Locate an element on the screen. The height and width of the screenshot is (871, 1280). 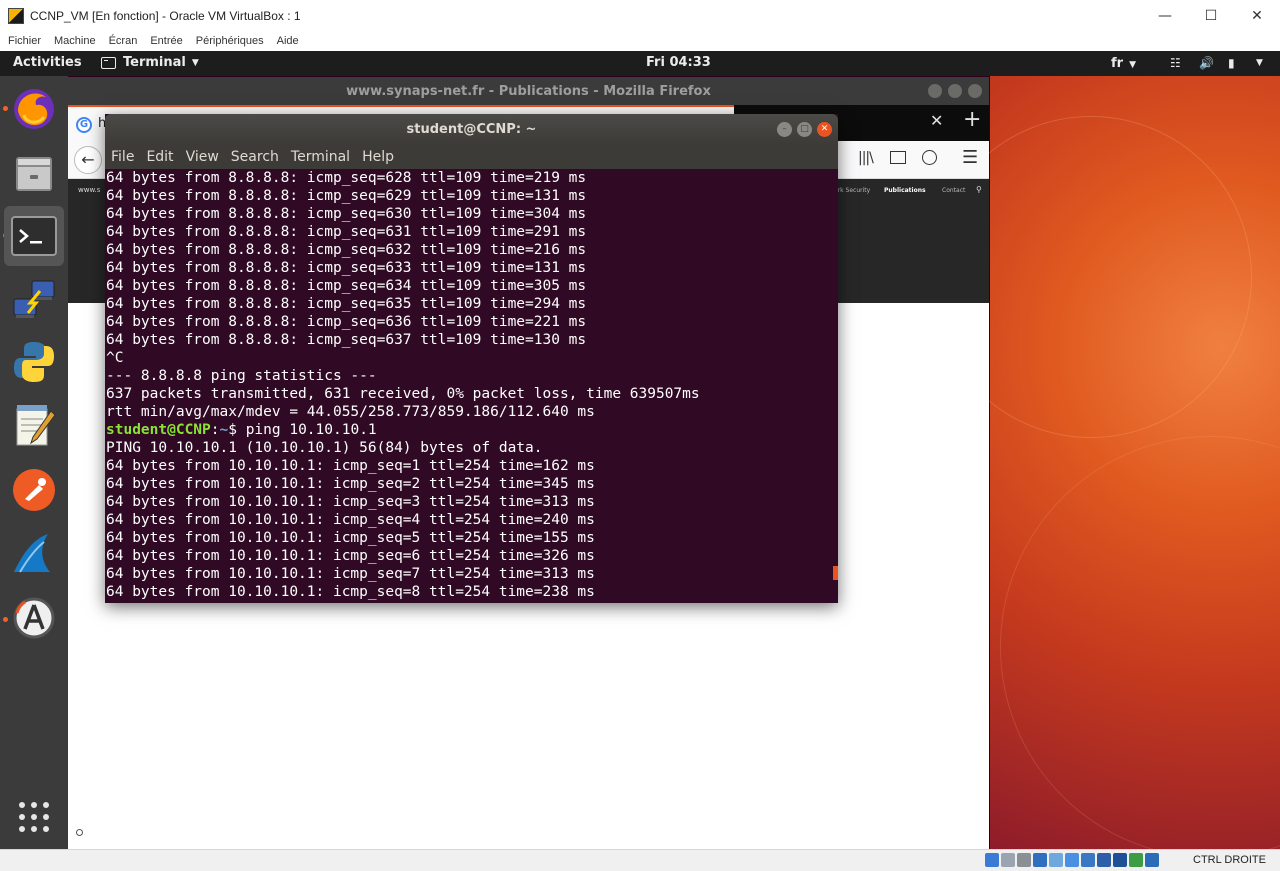
network-icon: ☷ is located at coordinates (1175, 63).